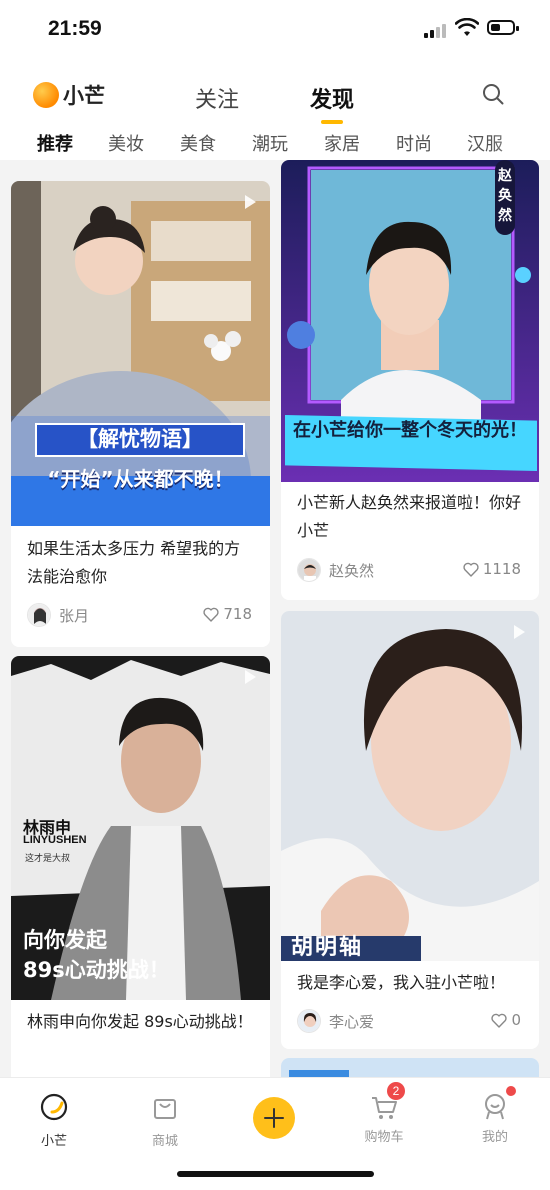 This screenshot has width=550, height=1190. What do you see at coordinates (55, 143) in the screenshot?
I see `category-recommend: 推荐` at bounding box center [55, 143].